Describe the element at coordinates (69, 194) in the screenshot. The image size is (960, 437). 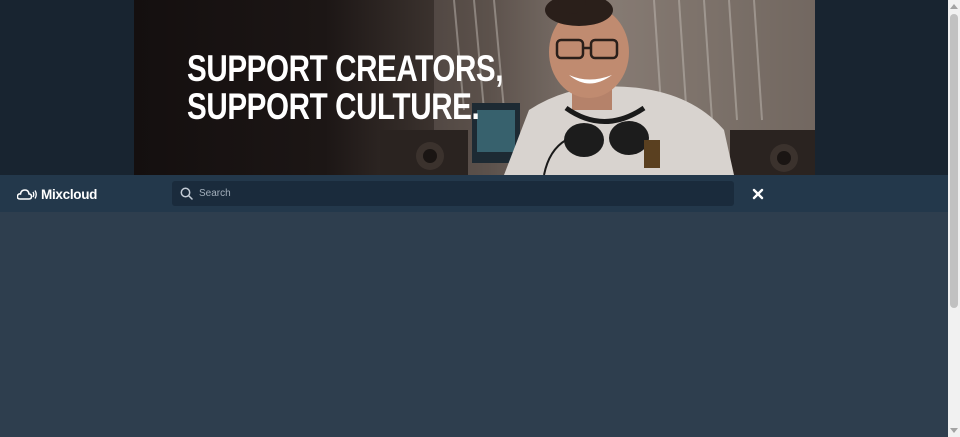
I see `logo-text: Mixcloud` at that location.